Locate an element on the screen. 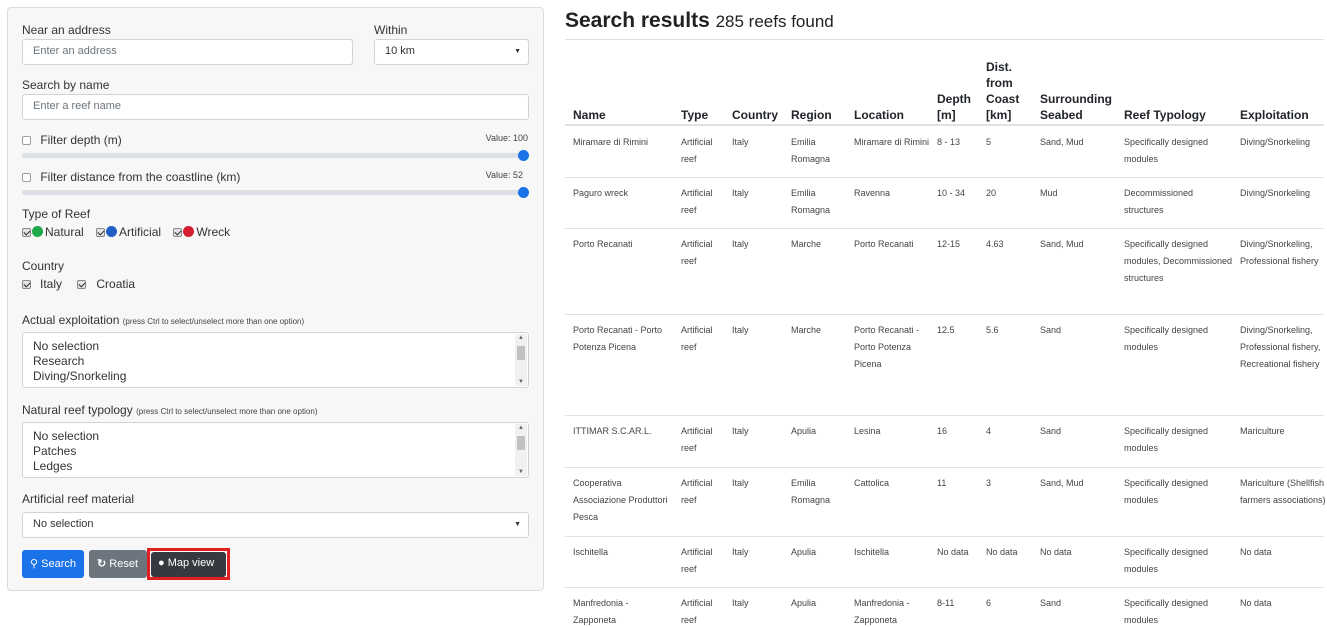 This screenshot has height=627, width=1327. wreck-dot-icon is located at coordinates (189, 231).